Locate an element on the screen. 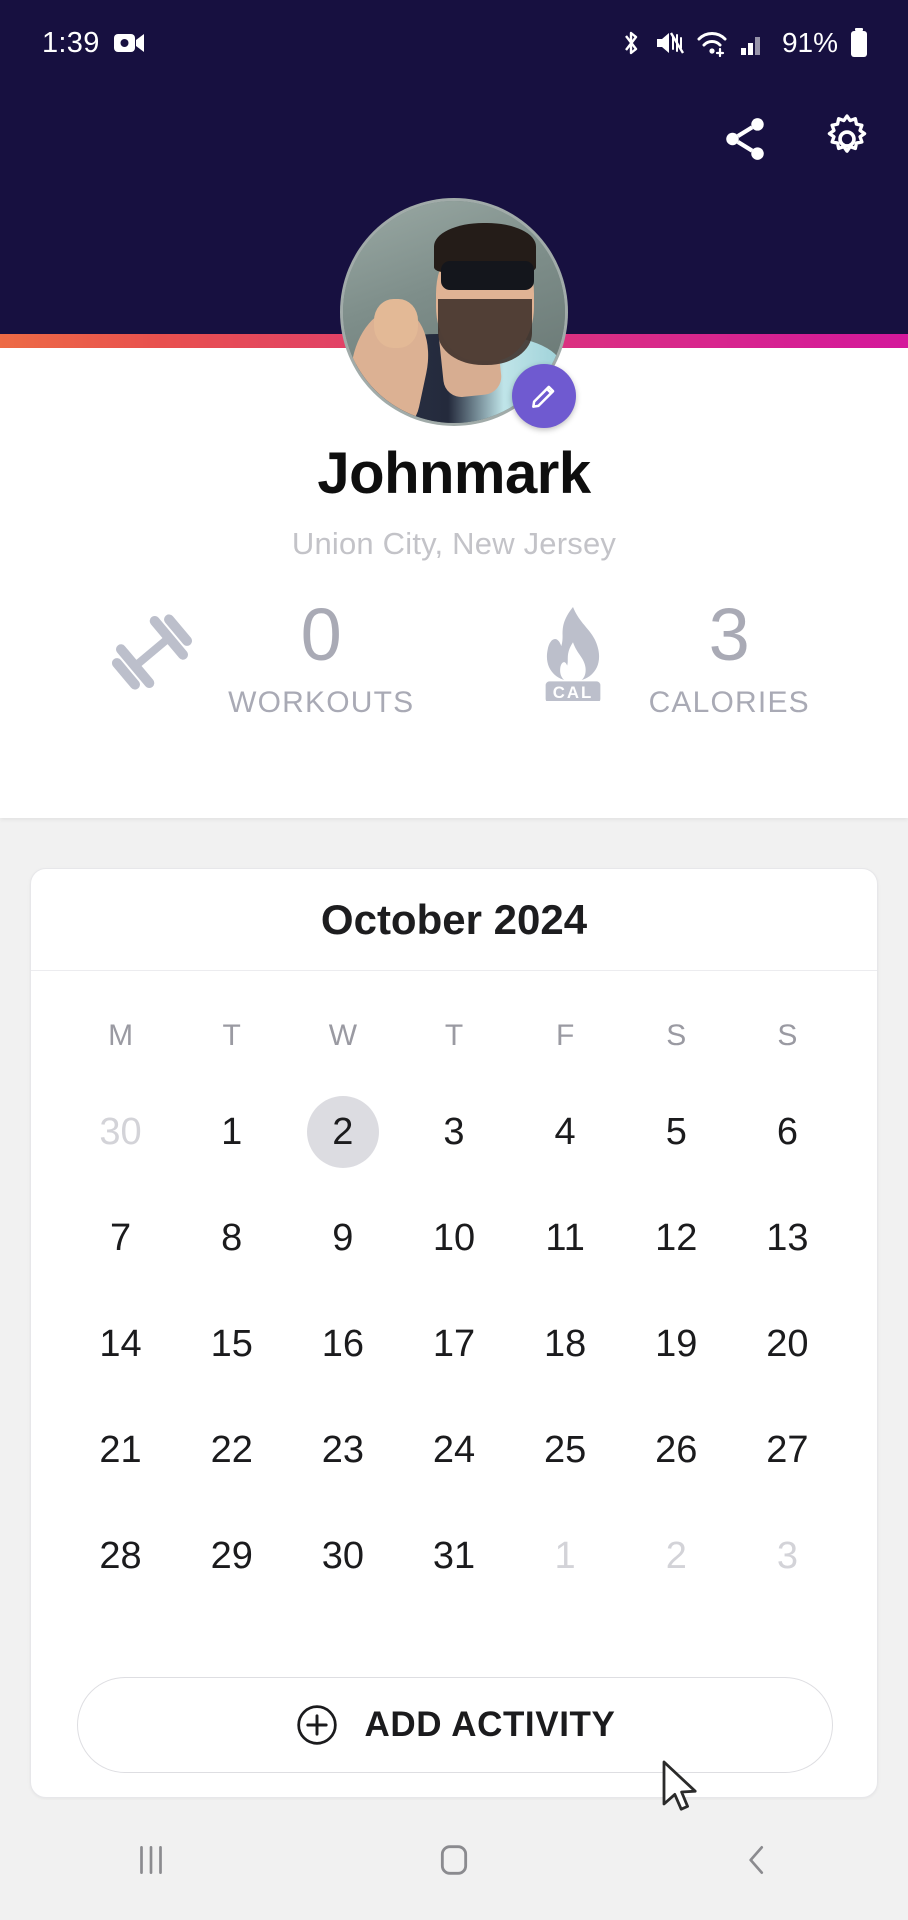  status-bar-right: 91% is located at coordinates (744, 43).